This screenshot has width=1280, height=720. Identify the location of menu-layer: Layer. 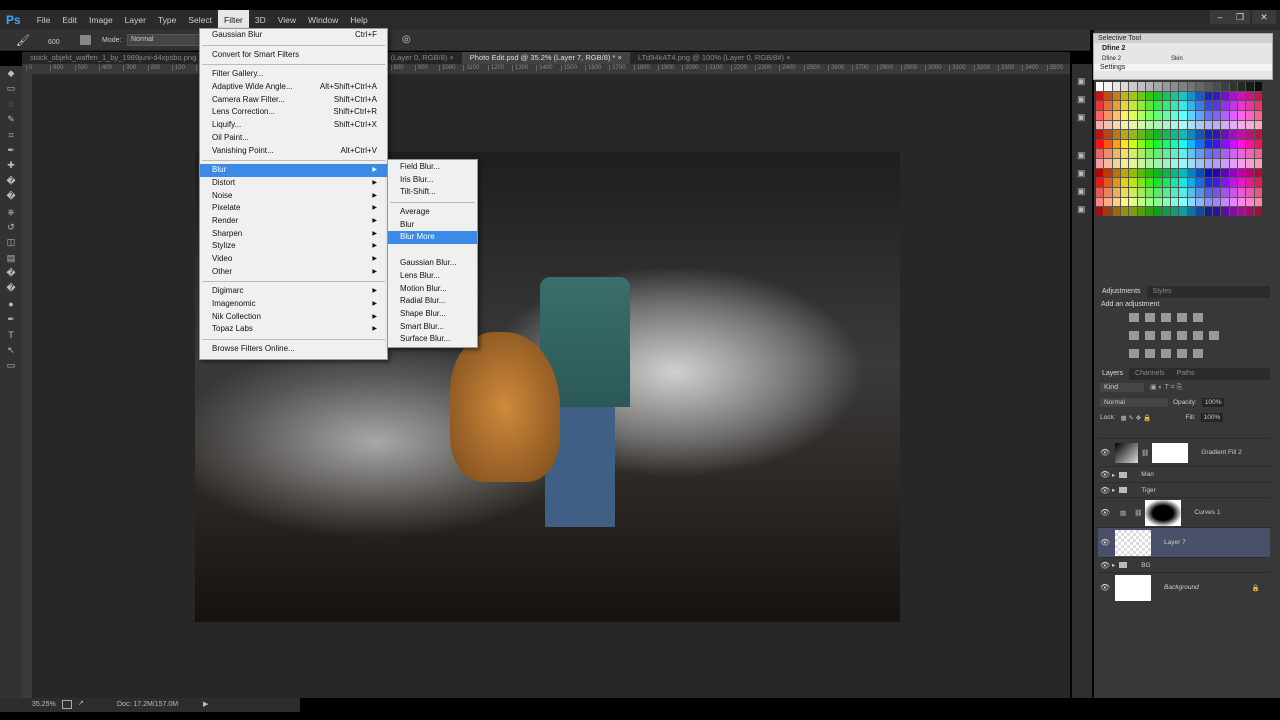
(135, 20).